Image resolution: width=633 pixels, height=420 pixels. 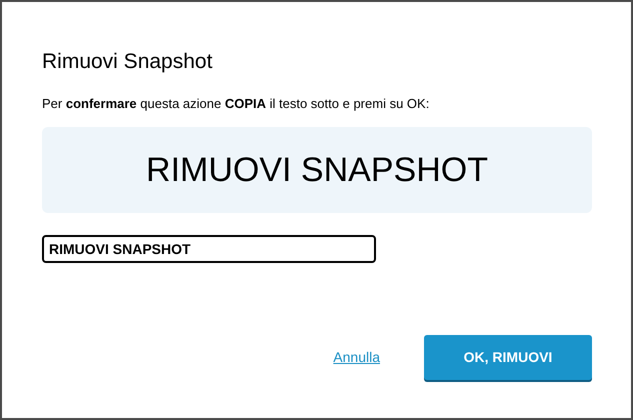 What do you see at coordinates (356, 357) in the screenshot?
I see `cancel-link: Annulla` at bounding box center [356, 357].